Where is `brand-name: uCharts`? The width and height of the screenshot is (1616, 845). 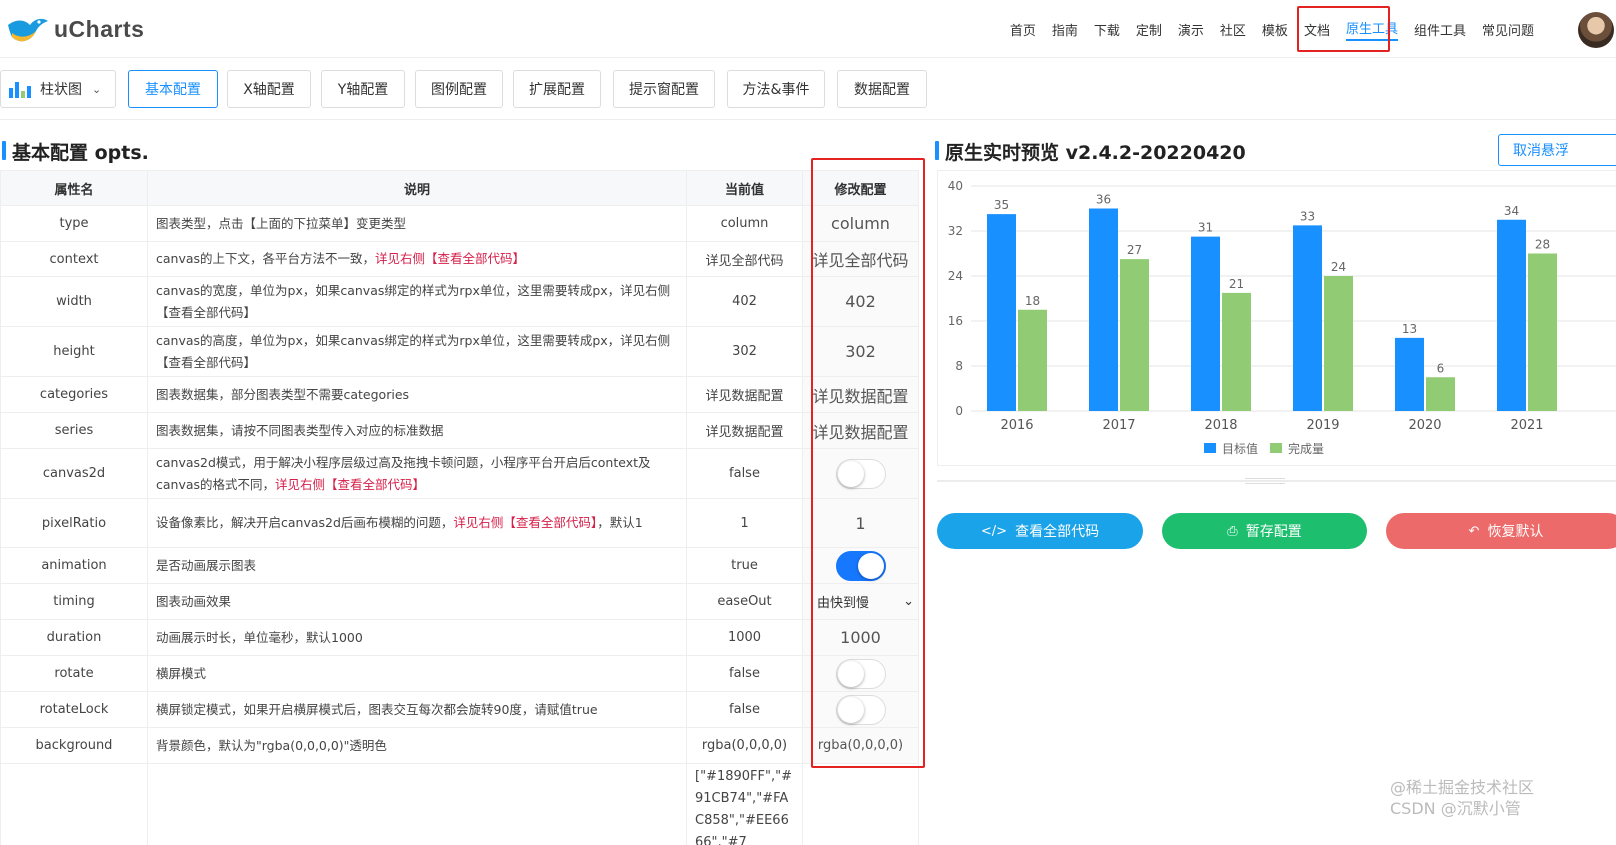
brand-name: uCharts is located at coordinates (99, 28).